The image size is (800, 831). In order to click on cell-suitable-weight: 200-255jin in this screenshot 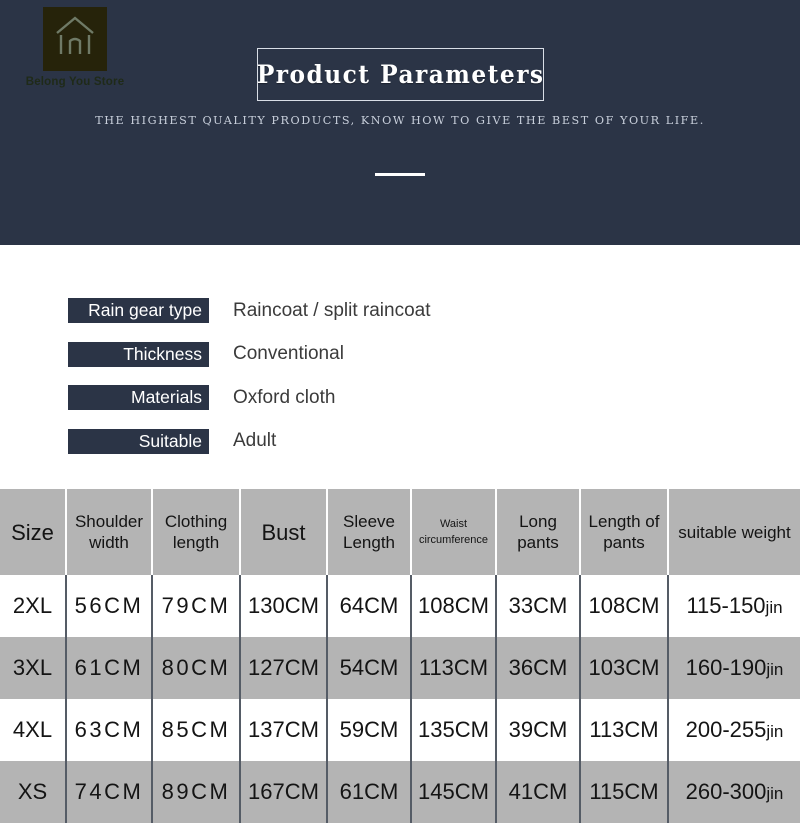, I will do `click(734, 730)`.